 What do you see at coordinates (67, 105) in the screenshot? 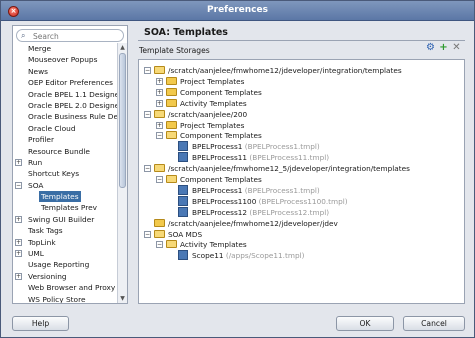
I see `category-item: Oracle BPEL 2.0 Designer` at bounding box center [67, 105].